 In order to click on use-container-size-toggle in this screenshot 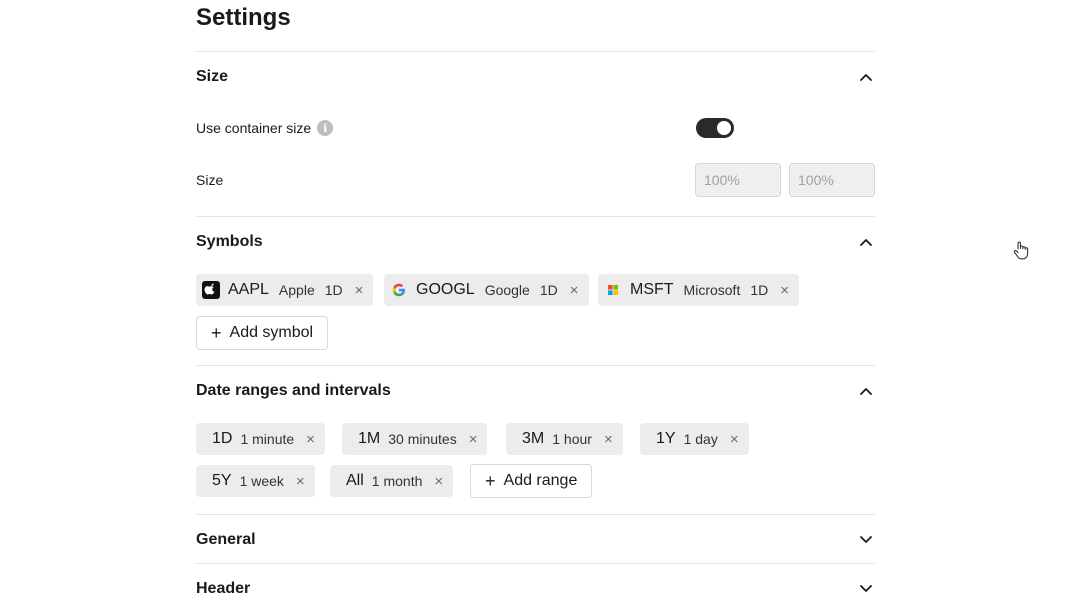, I will do `click(715, 128)`.